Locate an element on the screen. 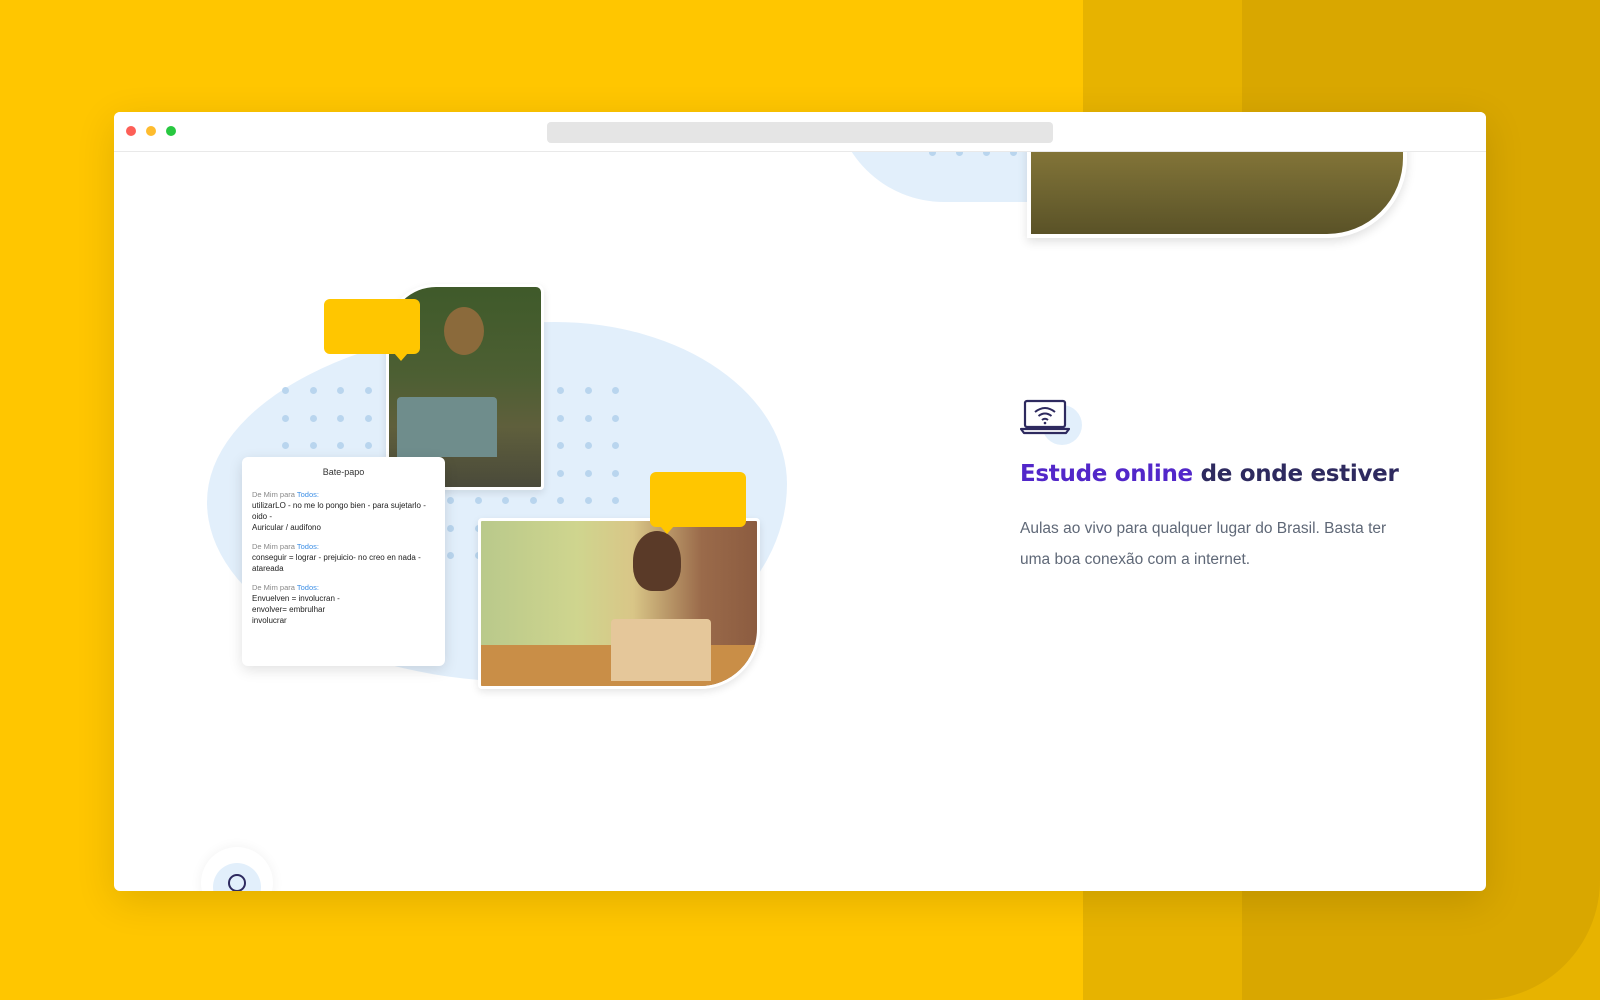 The image size is (1600, 1000). chat-title: Bate-papo is located at coordinates (343, 472).